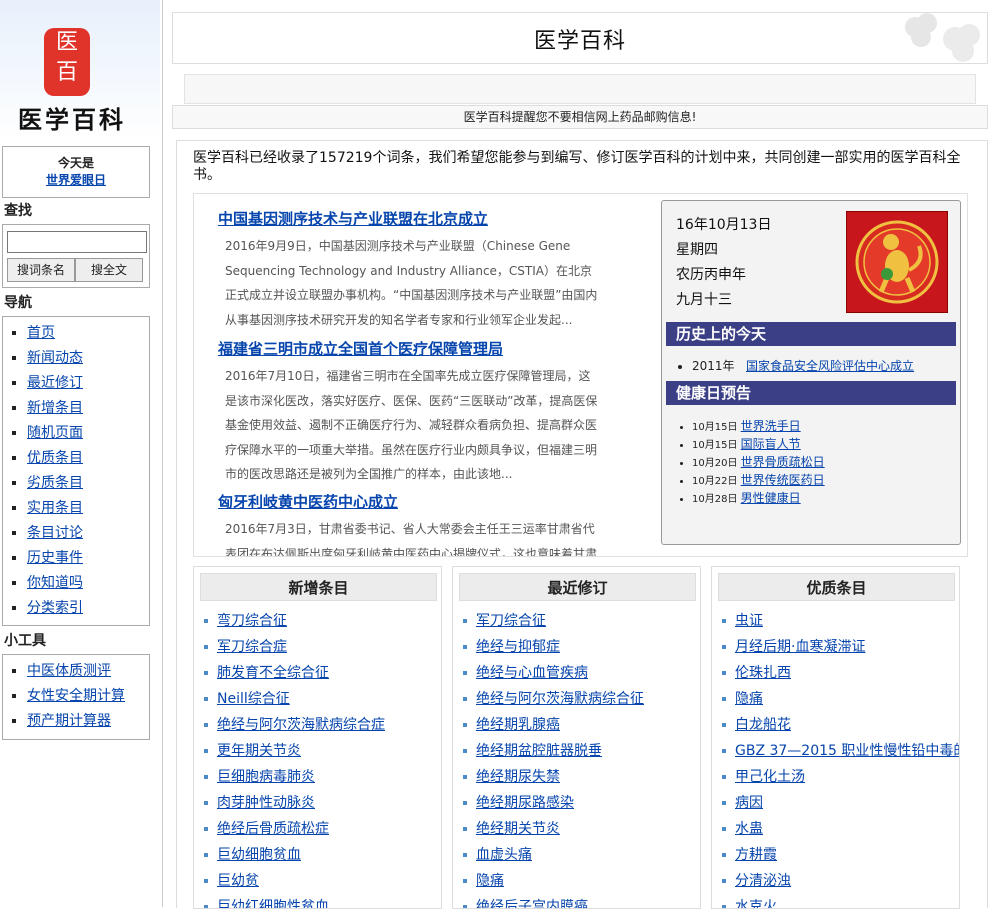 This screenshot has height=909, width=998. I want to click on entry-link: 绝经与抑郁症, so click(518, 647).